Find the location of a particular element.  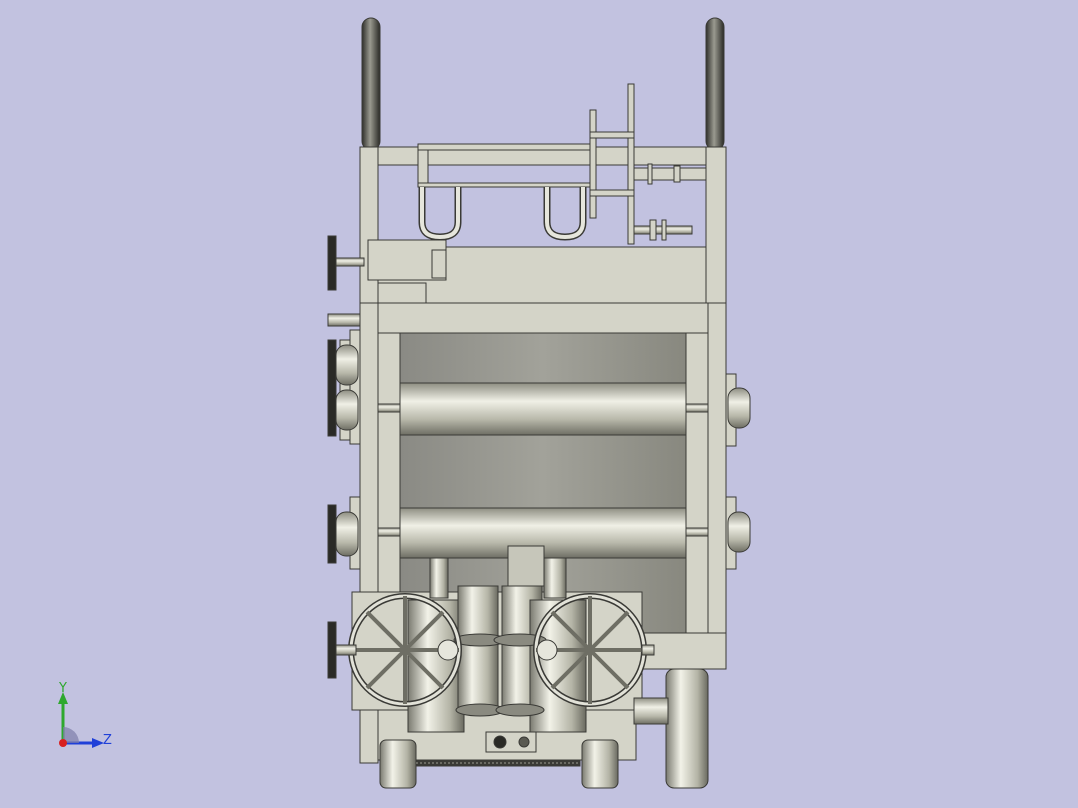

left-sprocket-lower is located at coordinates (332, 650).